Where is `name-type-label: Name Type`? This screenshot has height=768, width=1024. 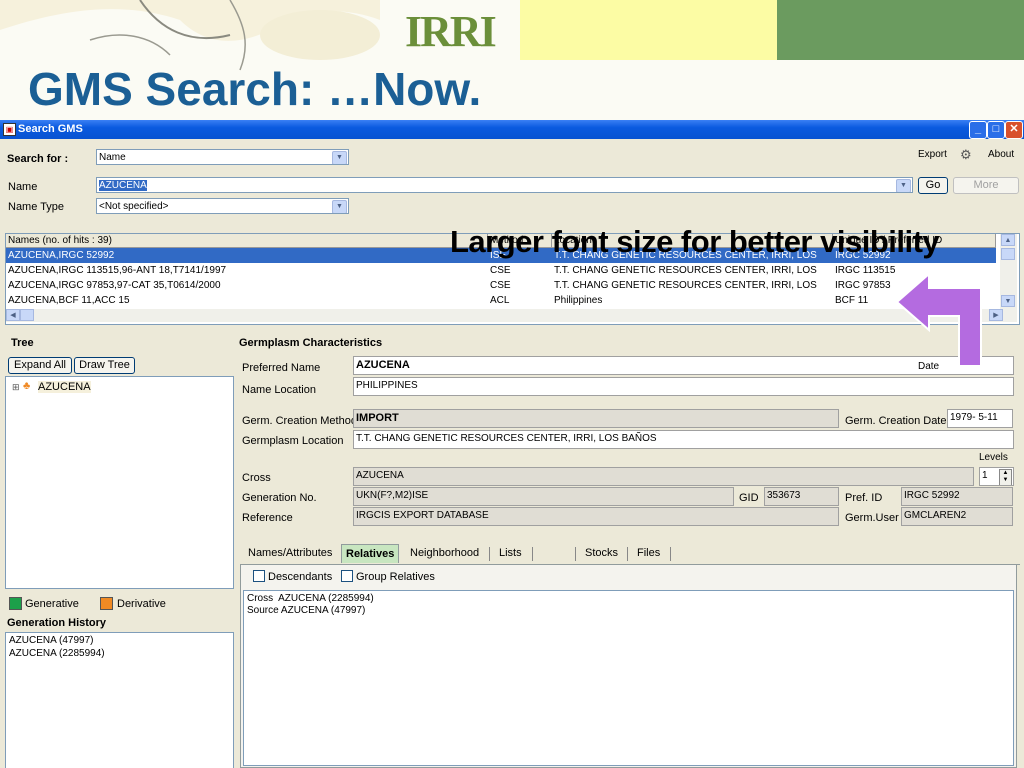
name-type-label: Name Type is located at coordinates (36, 207).